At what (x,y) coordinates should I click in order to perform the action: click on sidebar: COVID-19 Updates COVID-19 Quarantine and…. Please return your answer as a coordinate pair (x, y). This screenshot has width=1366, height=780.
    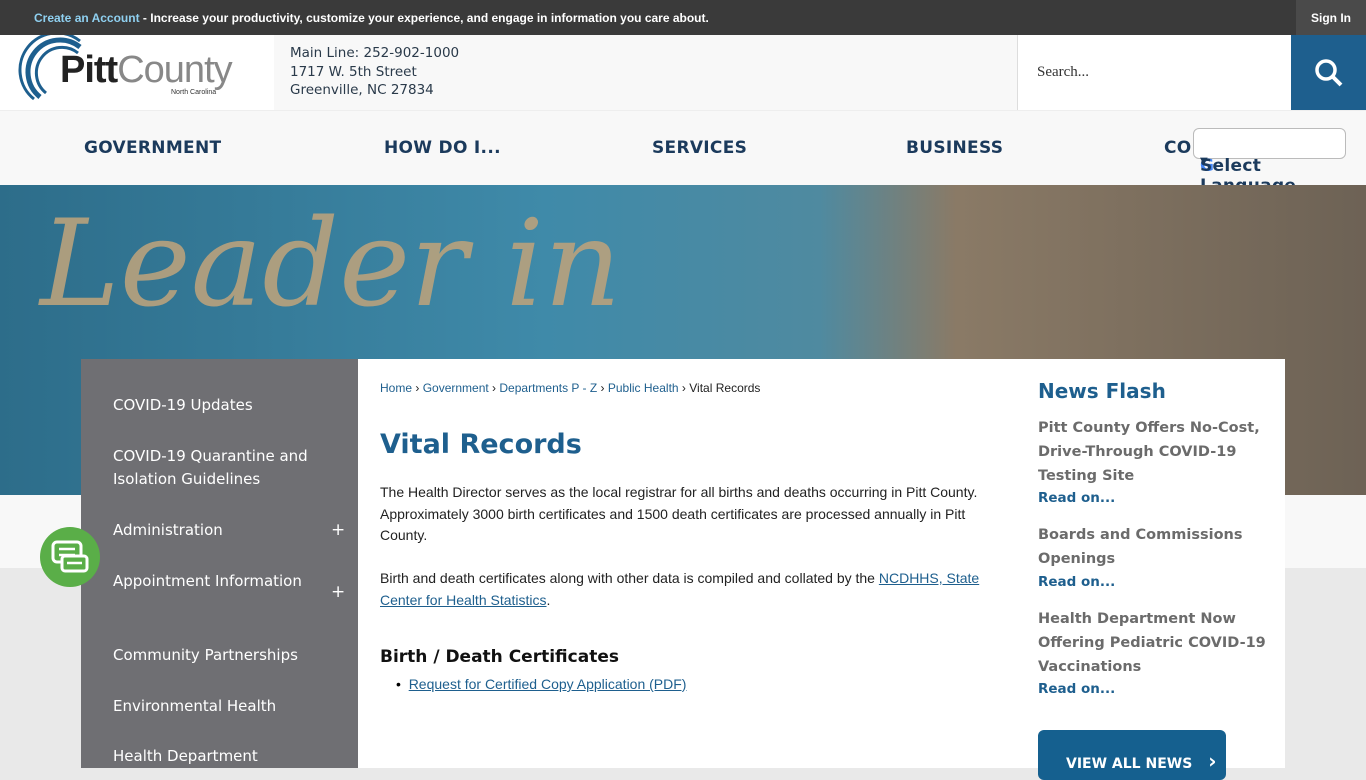
    Looking at the image, I should click on (219, 563).